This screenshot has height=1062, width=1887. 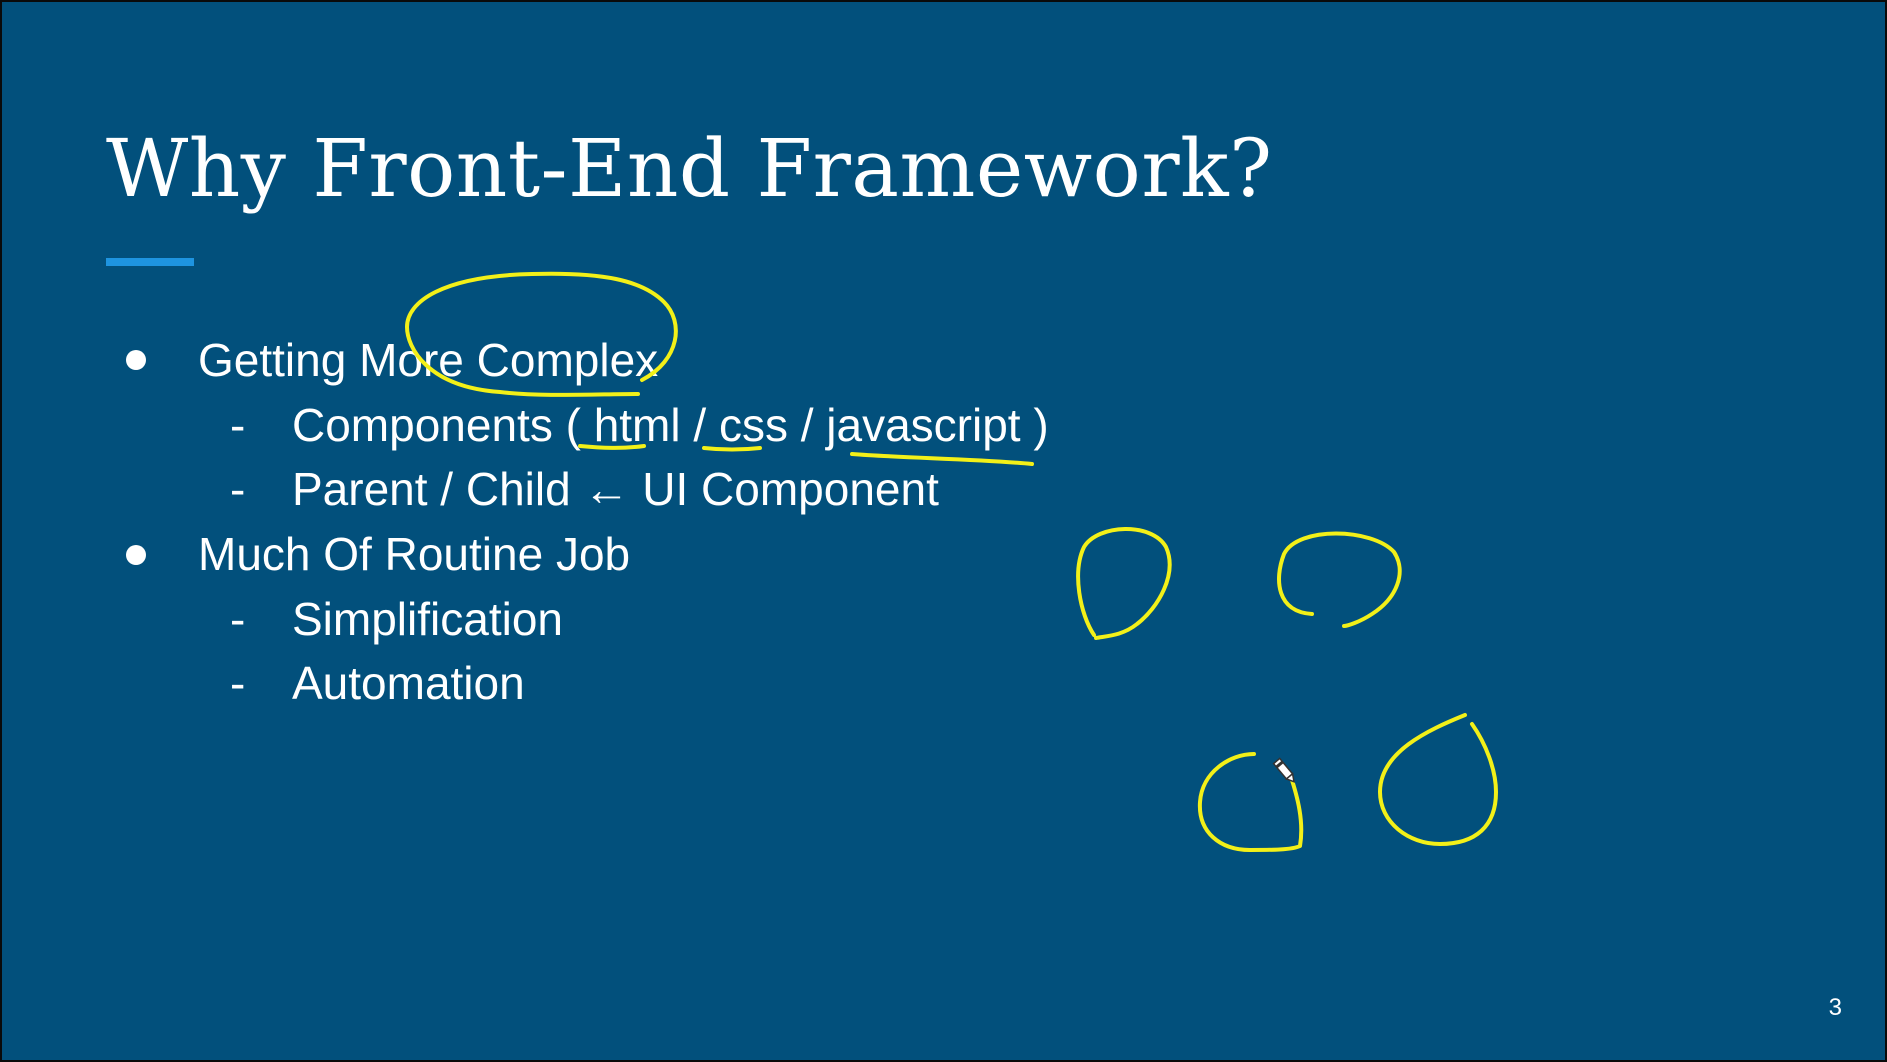 What do you see at coordinates (408, 683) in the screenshot?
I see `sub-item-automation: Automation` at bounding box center [408, 683].